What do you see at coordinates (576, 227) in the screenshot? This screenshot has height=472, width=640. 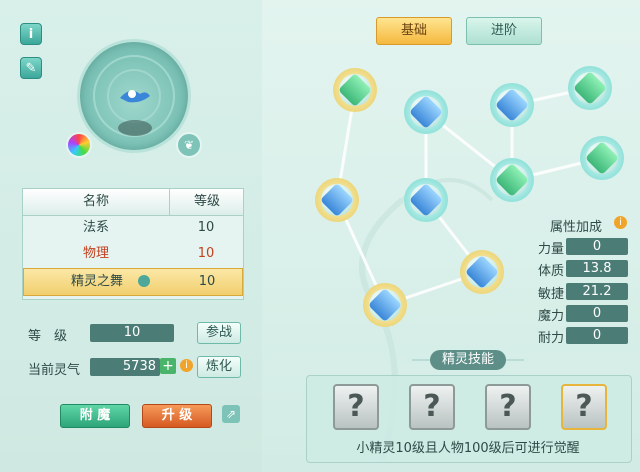 I see `attr-title: 属性加成` at bounding box center [576, 227].